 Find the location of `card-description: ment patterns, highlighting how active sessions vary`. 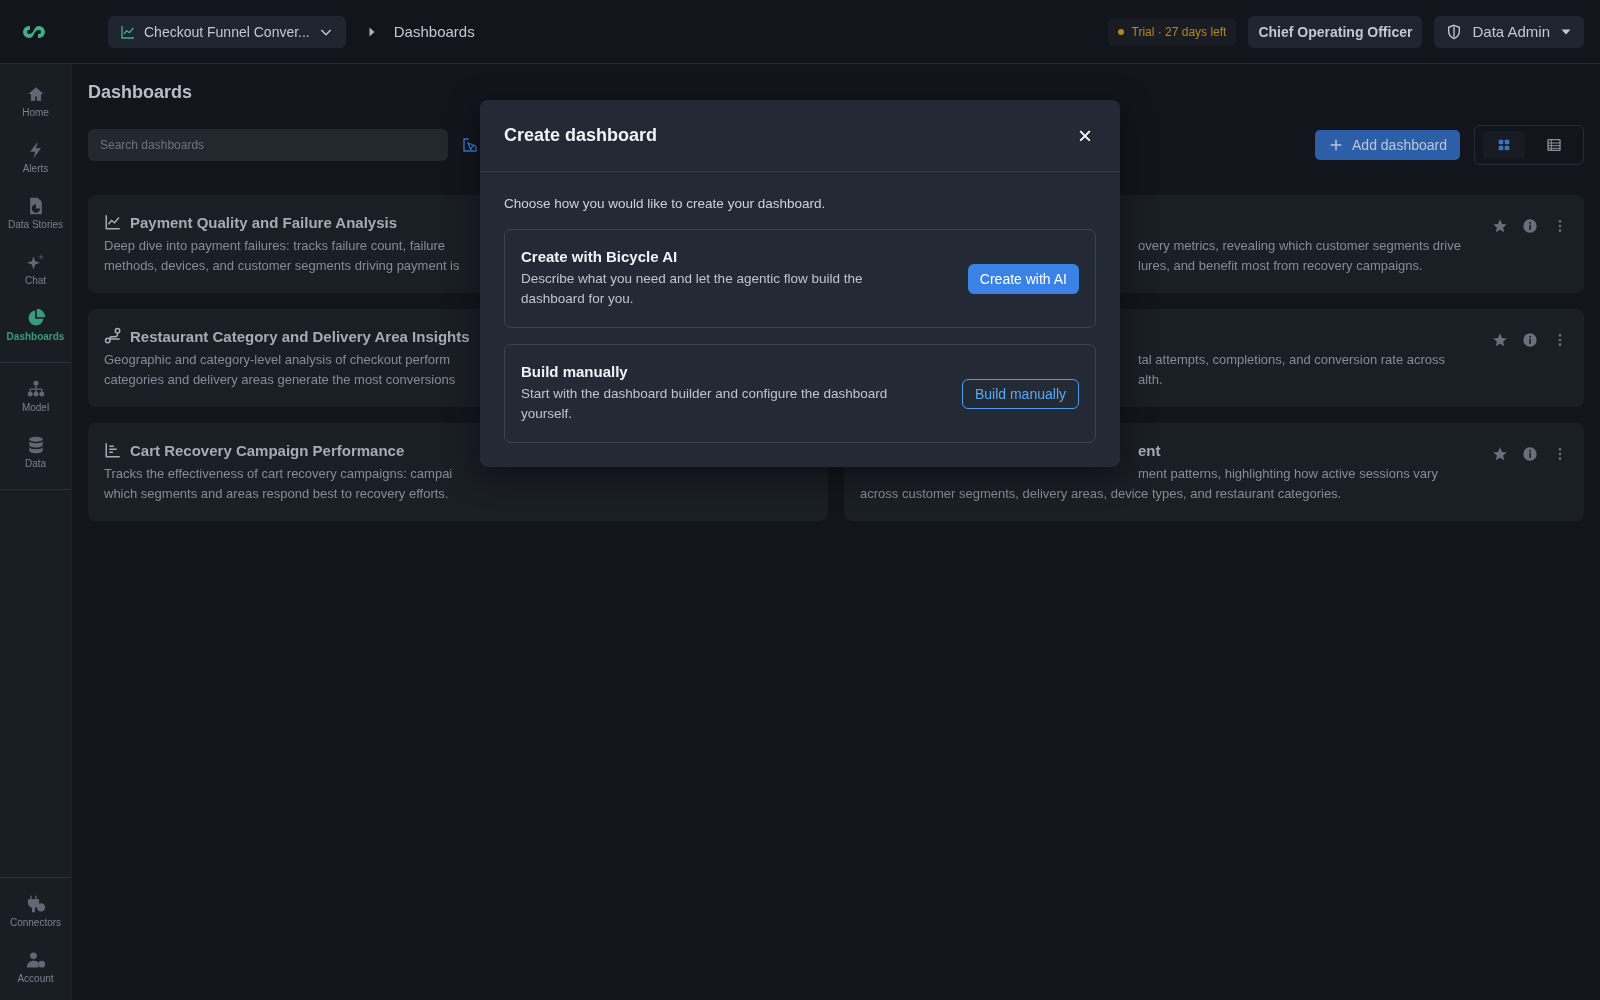

card-description: ment patterns, highlighting how active sessions vary is located at coordinates (1287, 474).